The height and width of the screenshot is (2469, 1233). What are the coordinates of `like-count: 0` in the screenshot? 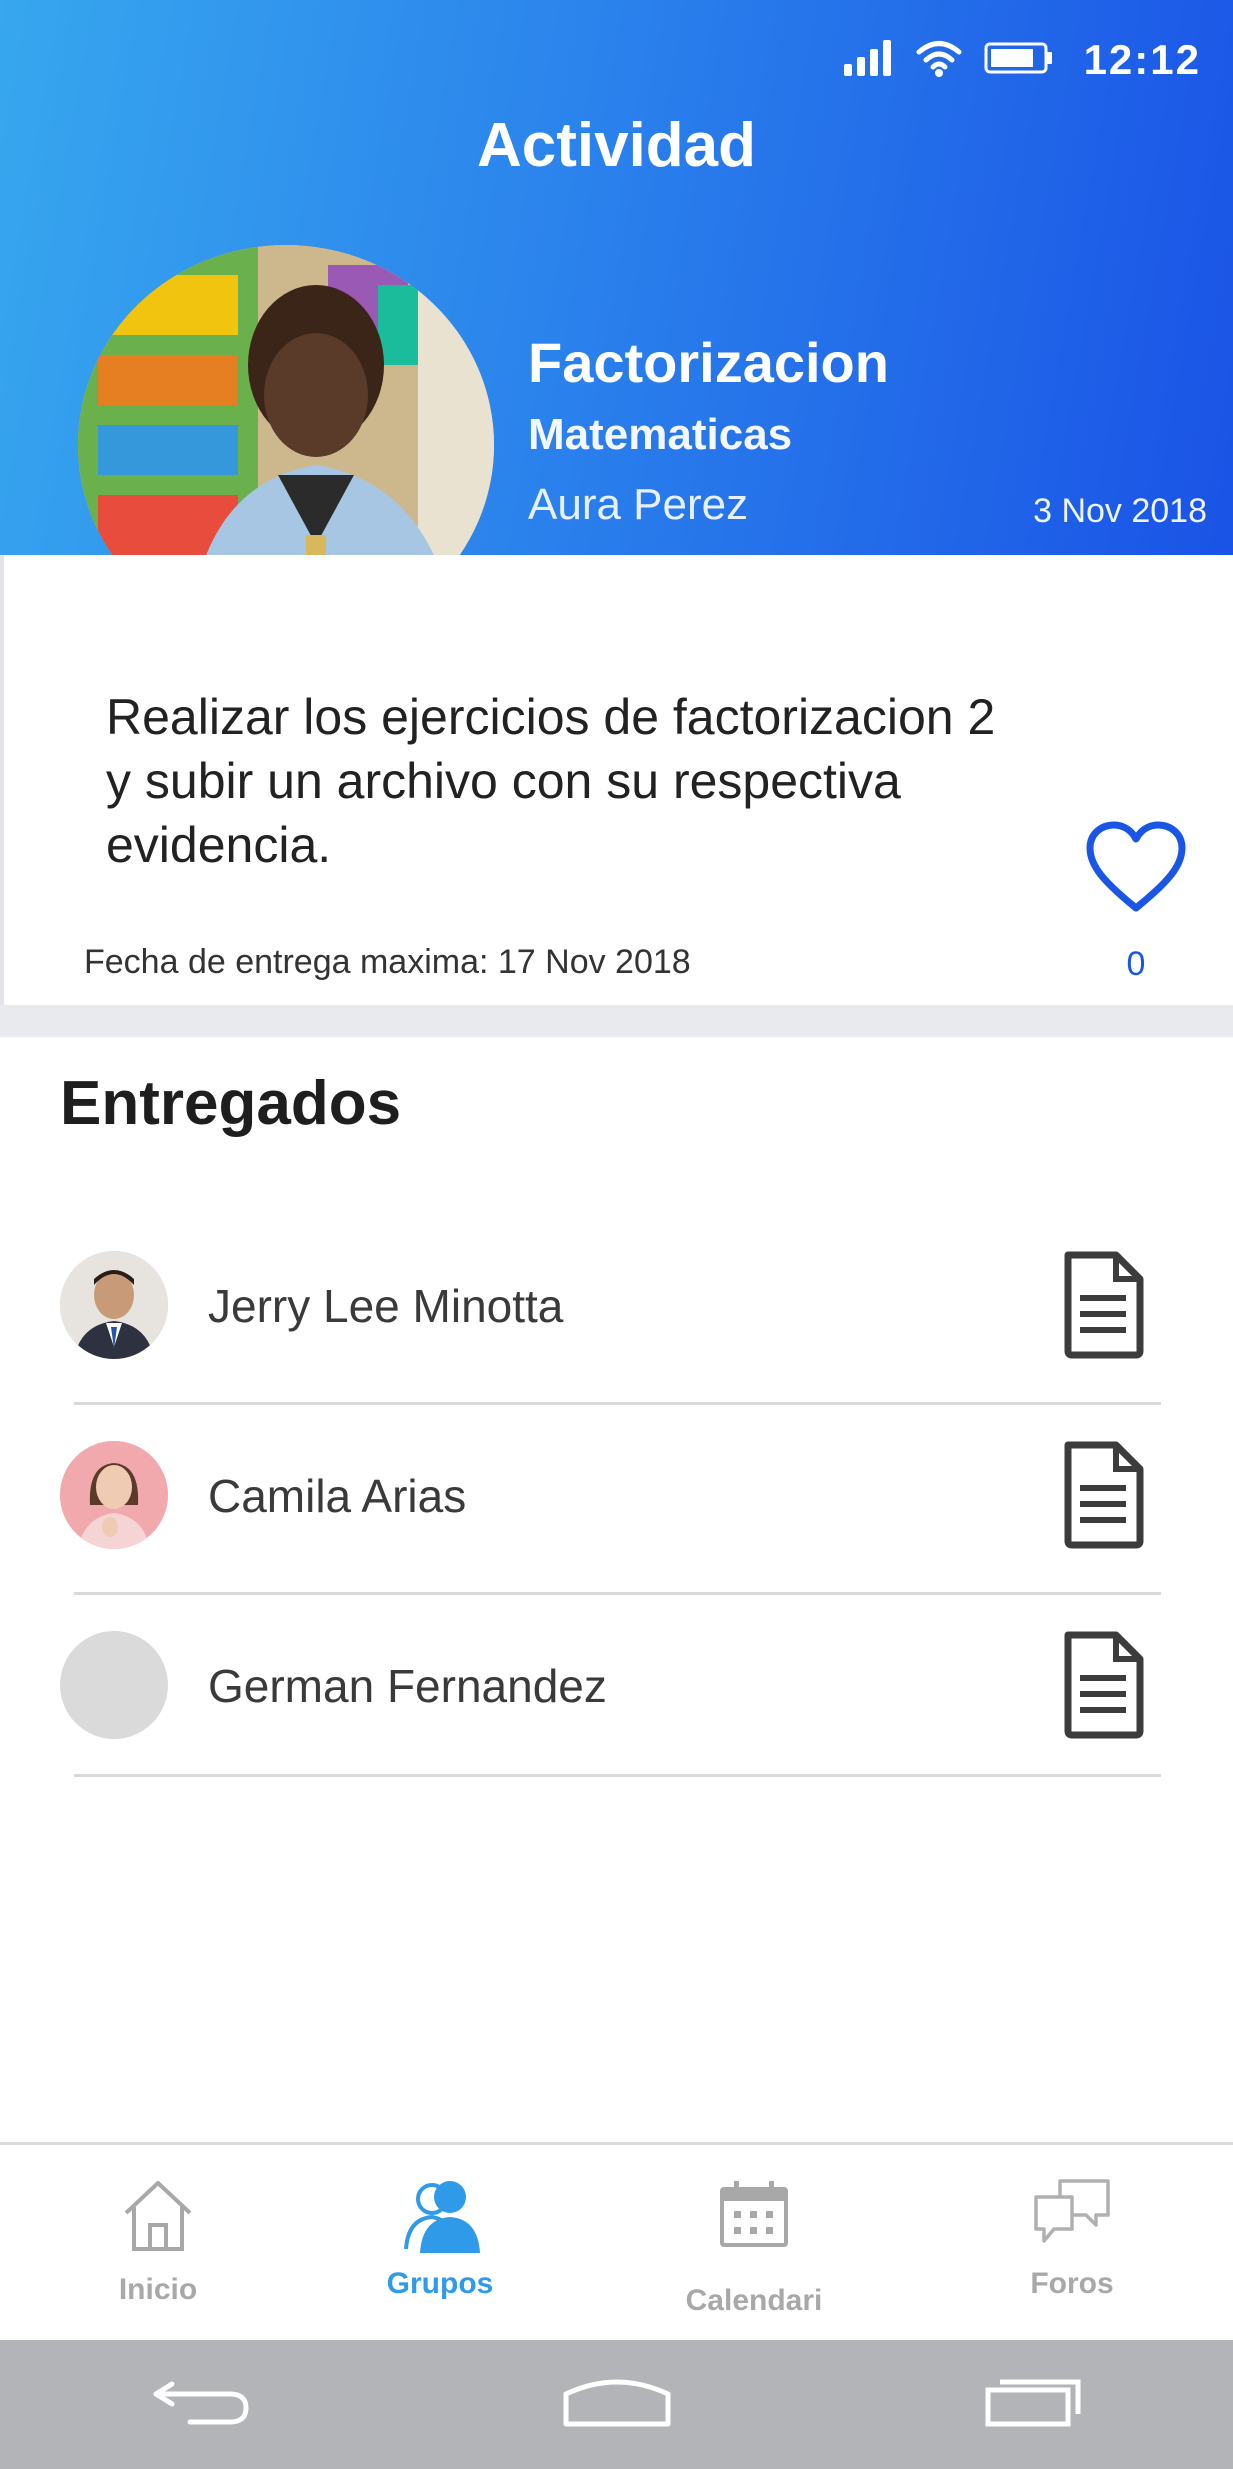 It's located at (1136, 964).